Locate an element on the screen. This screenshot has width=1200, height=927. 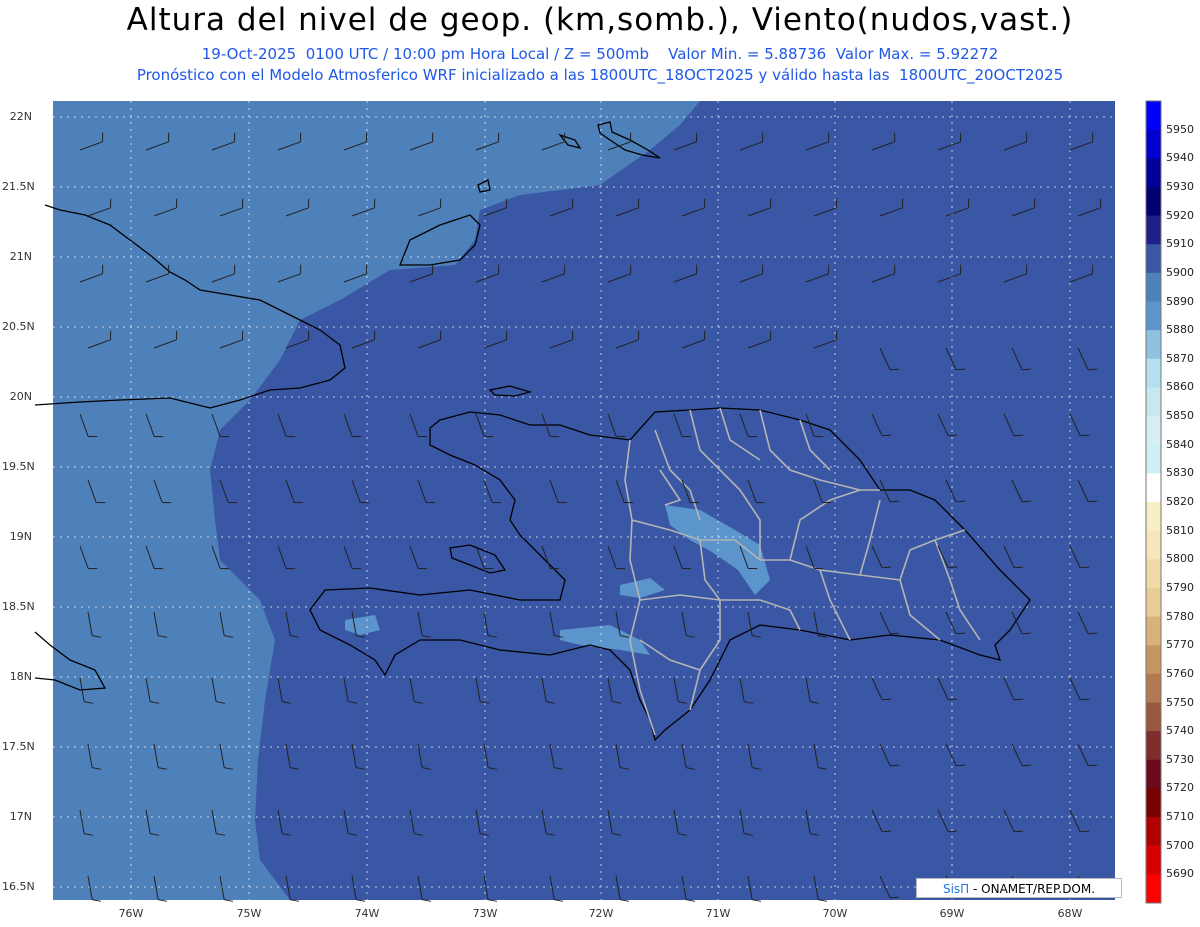
credit-box: SisΠ - ONAMET/REP.DOM. is located at coordinates (1019, 888).